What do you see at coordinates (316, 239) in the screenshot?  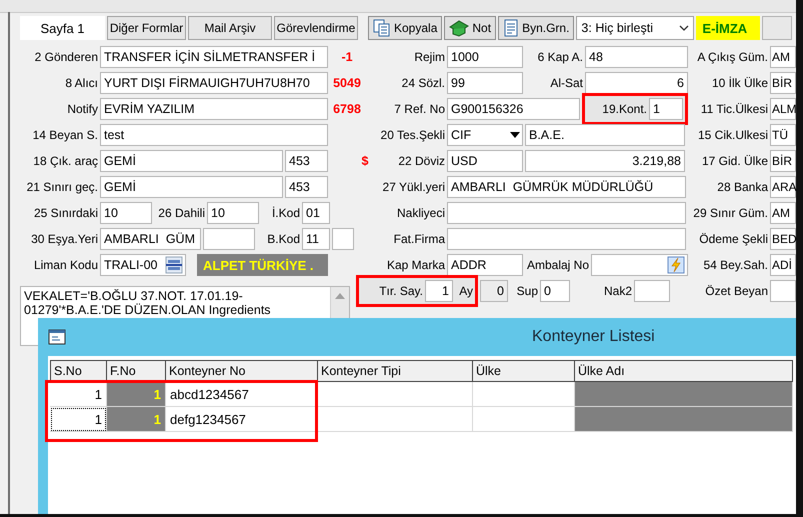 I see `text-field: 11` at bounding box center [316, 239].